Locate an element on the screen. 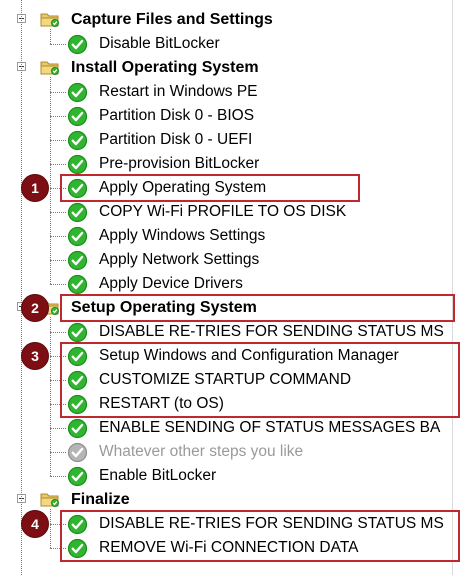 The height and width of the screenshot is (575, 460). step-apply-windows-settings: Apply Windows Settings is located at coordinates (230, 236).